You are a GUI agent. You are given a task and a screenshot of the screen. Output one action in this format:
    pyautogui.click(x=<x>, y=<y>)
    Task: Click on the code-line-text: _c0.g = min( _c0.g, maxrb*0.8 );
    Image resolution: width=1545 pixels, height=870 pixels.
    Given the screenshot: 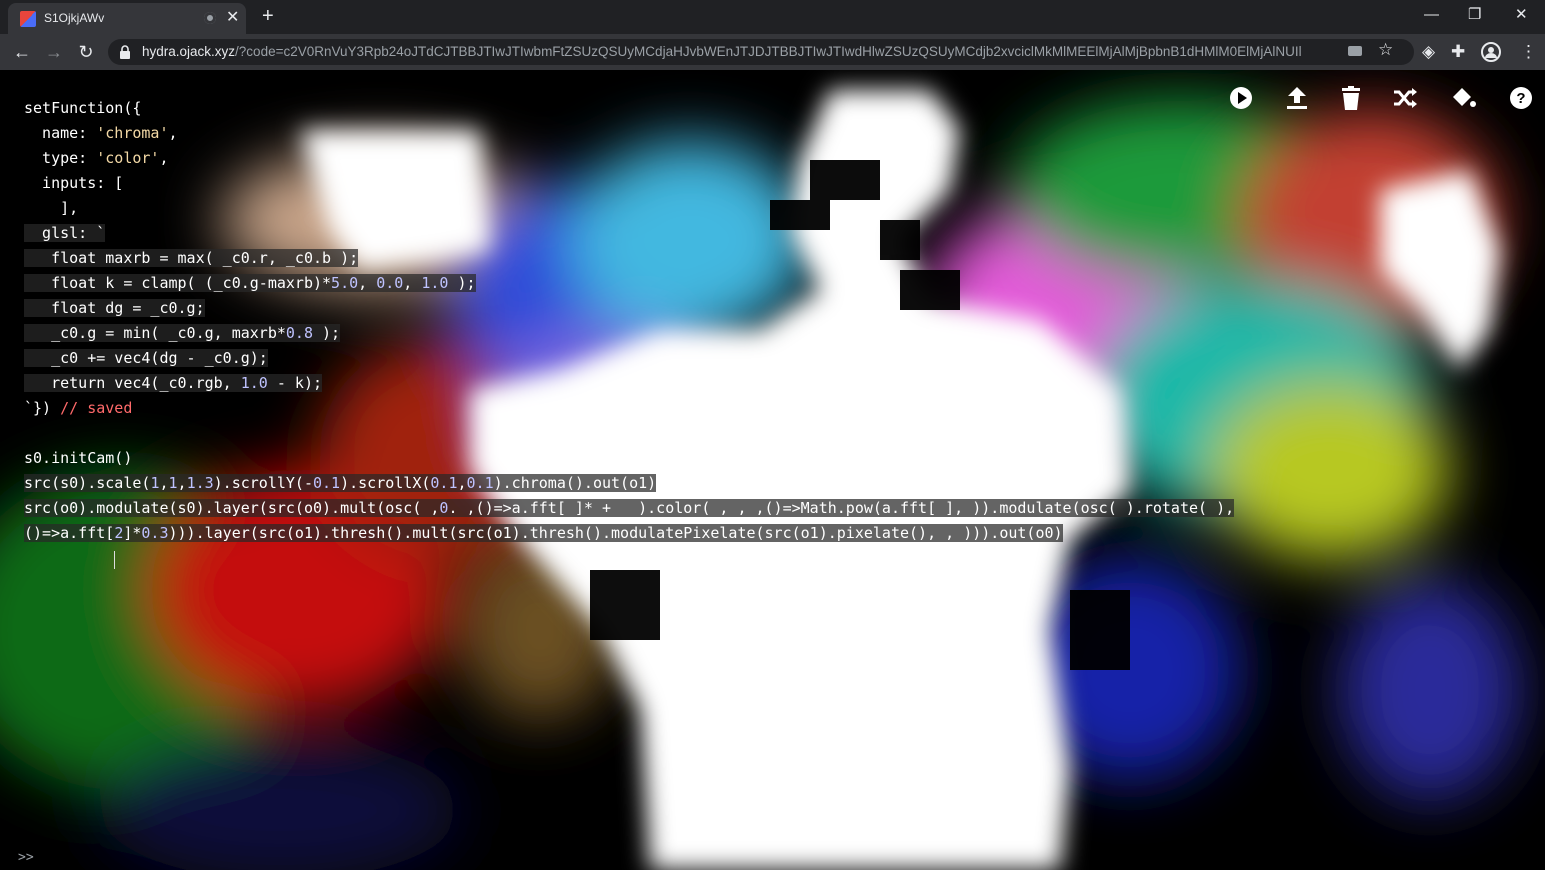 What is the action you would take?
    pyautogui.click(x=182, y=333)
    